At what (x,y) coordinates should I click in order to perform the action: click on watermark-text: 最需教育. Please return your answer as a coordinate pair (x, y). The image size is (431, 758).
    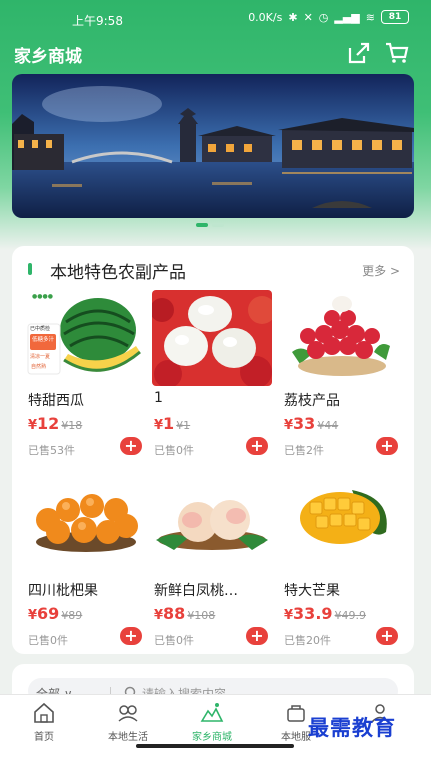
    Looking at the image, I should click on (352, 727).